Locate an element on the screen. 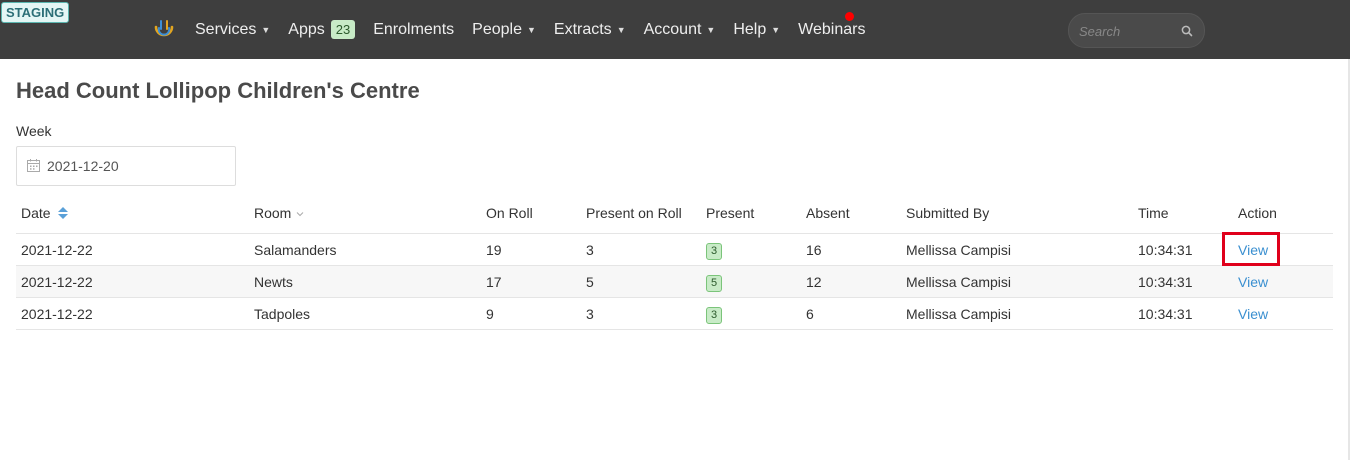 Image resolution: width=1350 pixels, height=460 pixels. cell-on-roll: 17 is located at coordinates (494, 282).